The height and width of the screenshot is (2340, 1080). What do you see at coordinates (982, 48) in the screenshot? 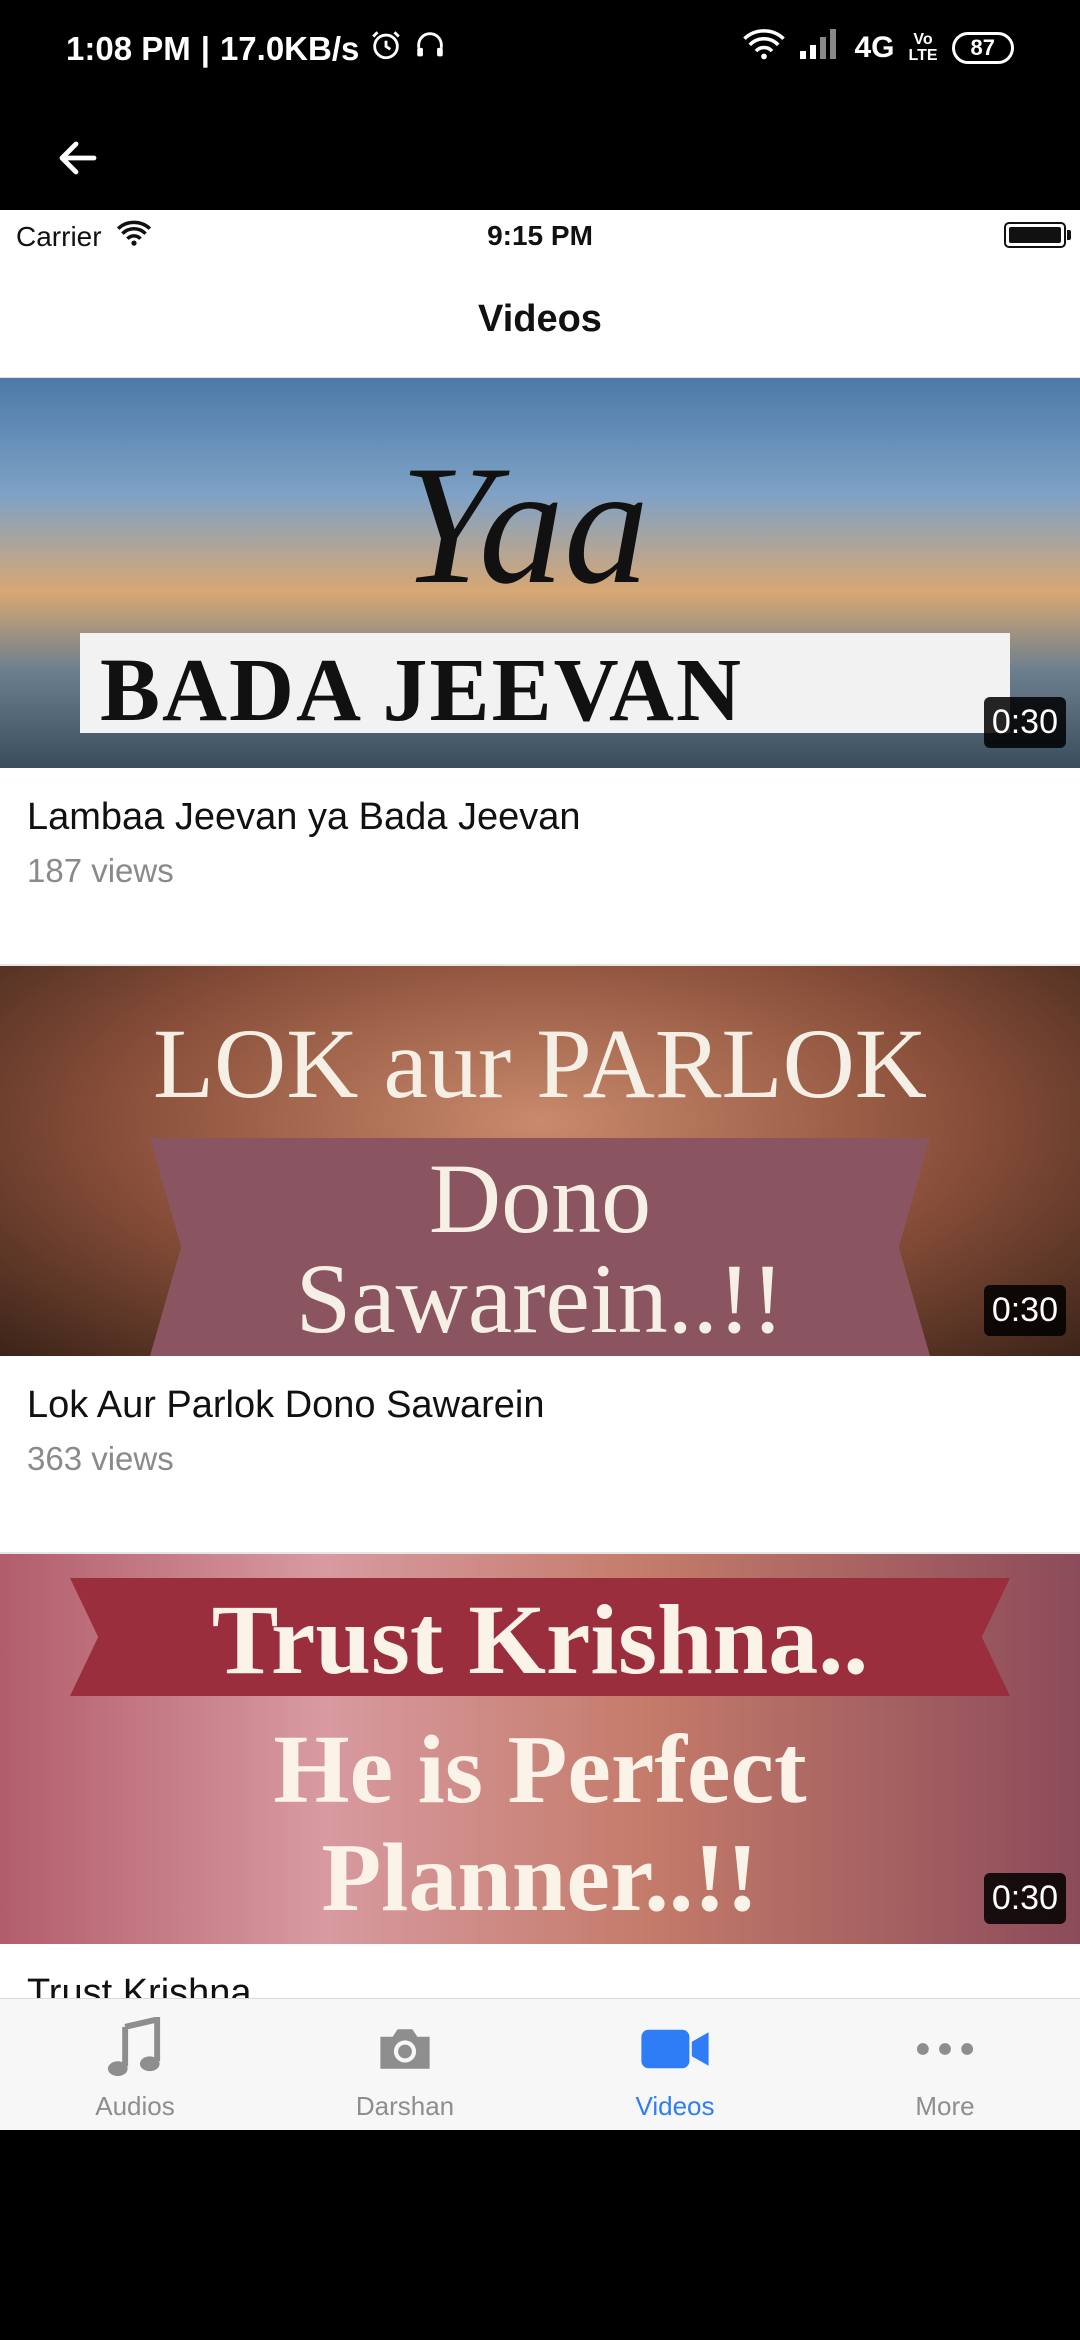
I see `battery-indicator: 87` at bounding box center [982, 48].